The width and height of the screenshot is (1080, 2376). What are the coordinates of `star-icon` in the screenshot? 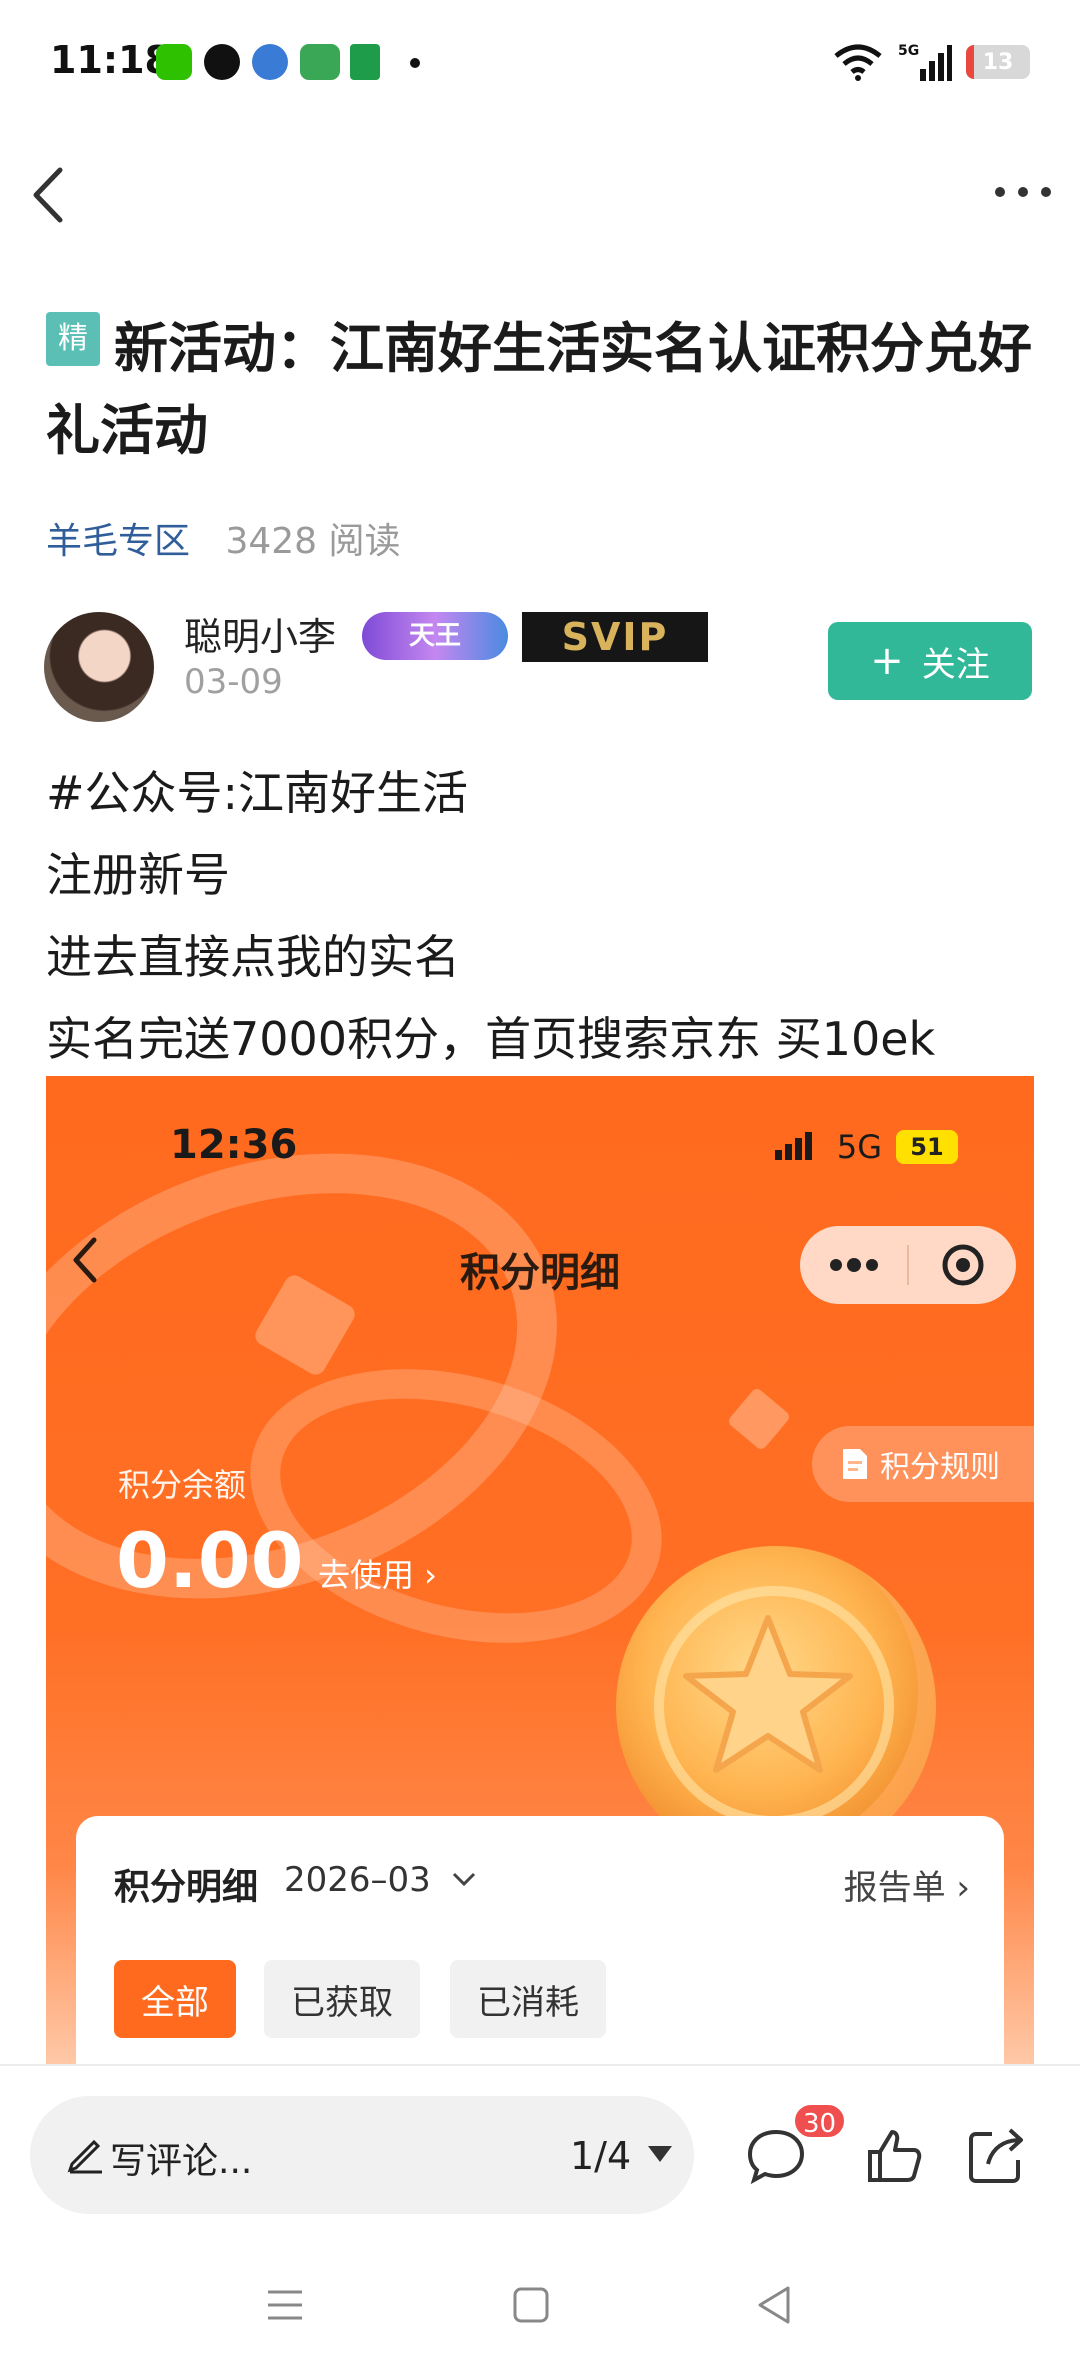 It's located at (768, 1694).